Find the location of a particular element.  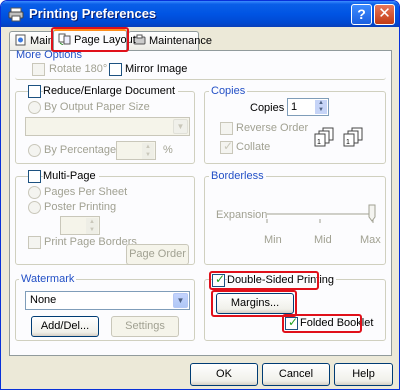

expansion-min: Min is located at coordinates (273, 240).